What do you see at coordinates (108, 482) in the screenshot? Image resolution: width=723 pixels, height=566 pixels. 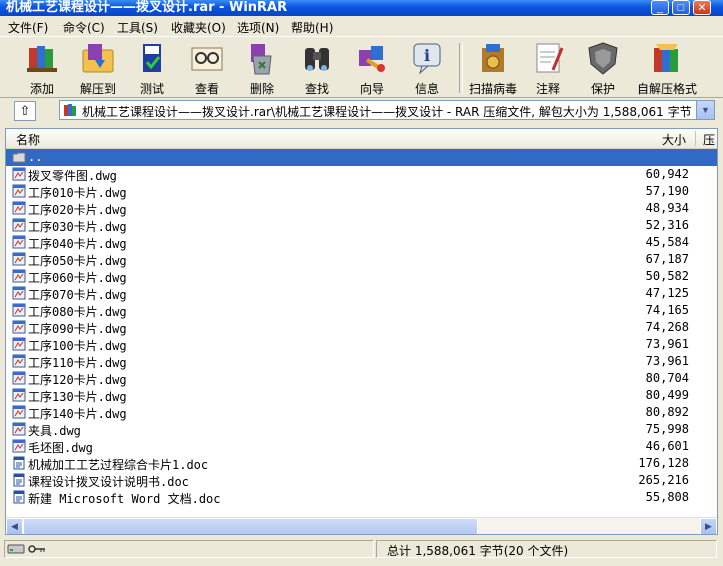 I see `file-name: 课程设计拨叉设计说明书.doc` at bounding box center [108, 482].